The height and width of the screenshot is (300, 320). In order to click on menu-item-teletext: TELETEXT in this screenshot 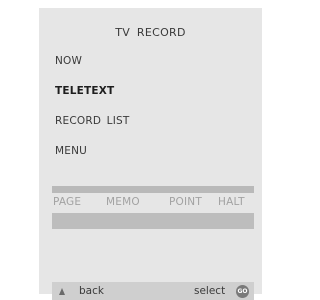, I will do `click(84, 91)`.